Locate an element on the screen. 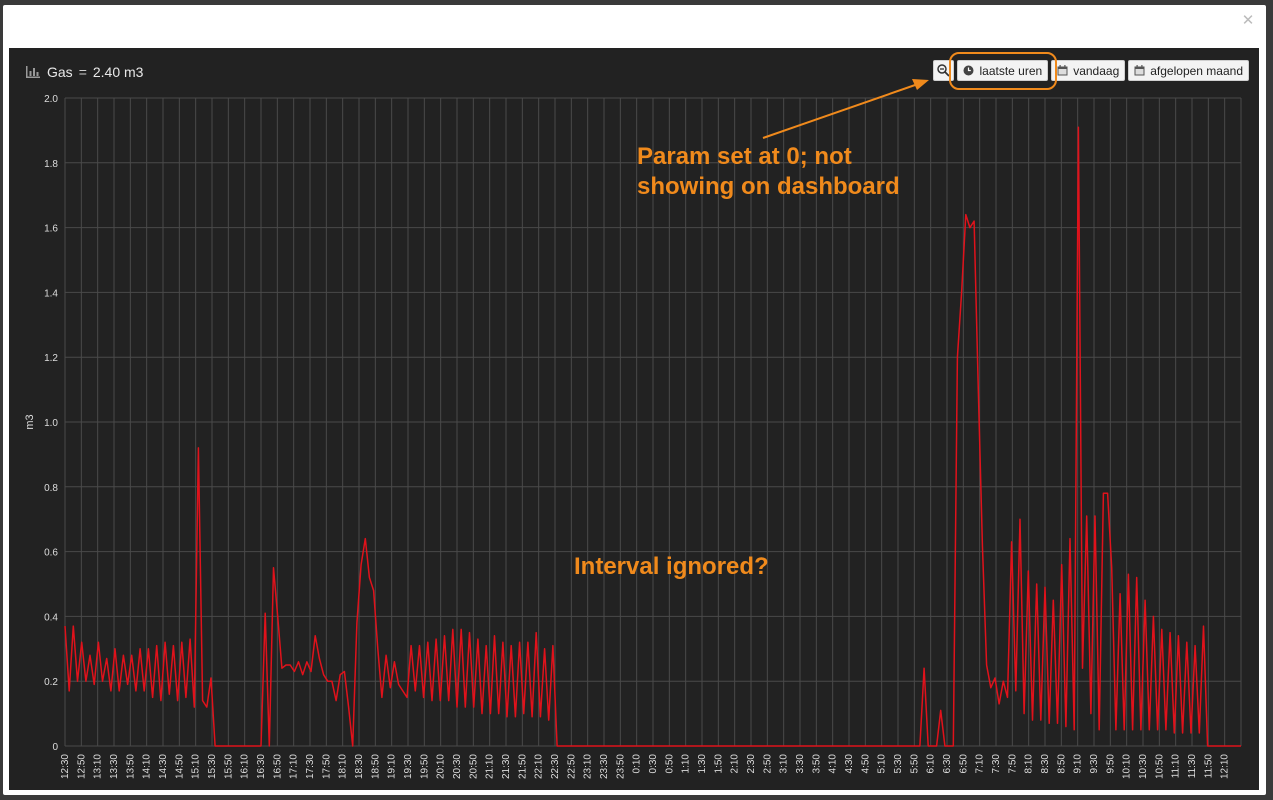 Image resolution: width=1273 pixels, height=800 pixels. x-tick-label: 14:10 is located at coordinates (147, 766).